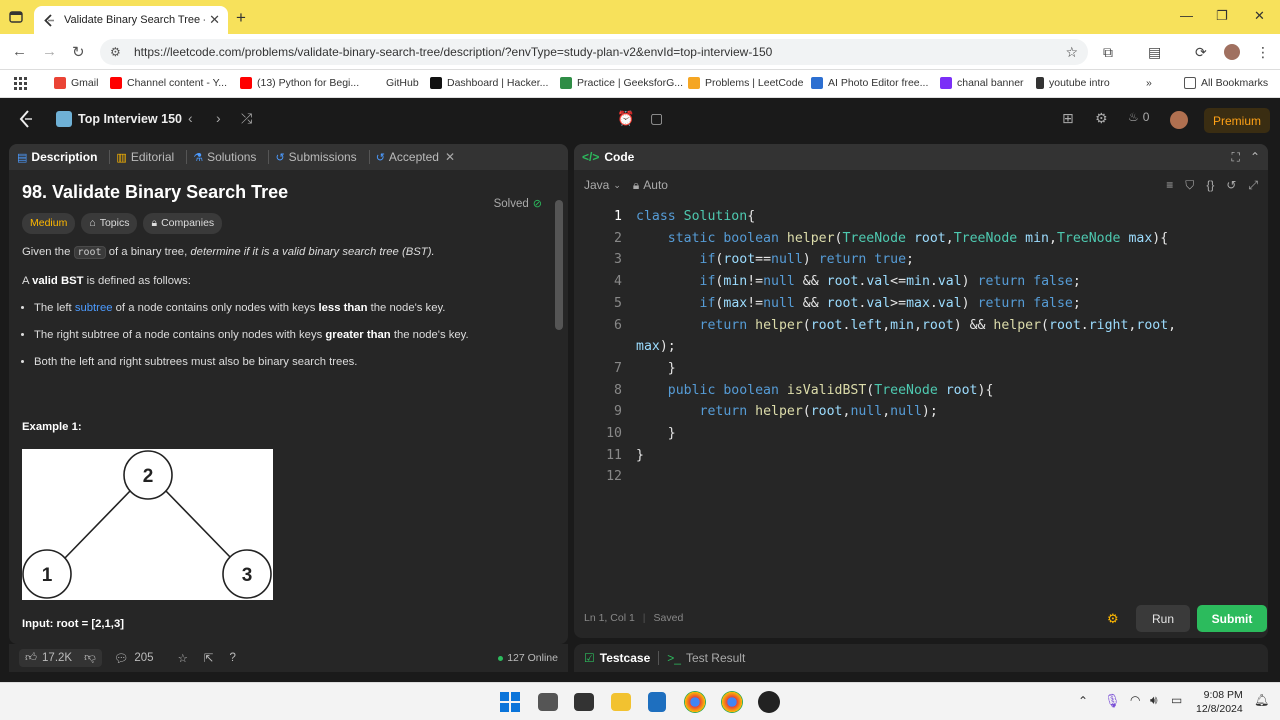 The height and width of the screenshot is (720, 1280). I want to click on restore-icon: ❐, so click(1222, 16).